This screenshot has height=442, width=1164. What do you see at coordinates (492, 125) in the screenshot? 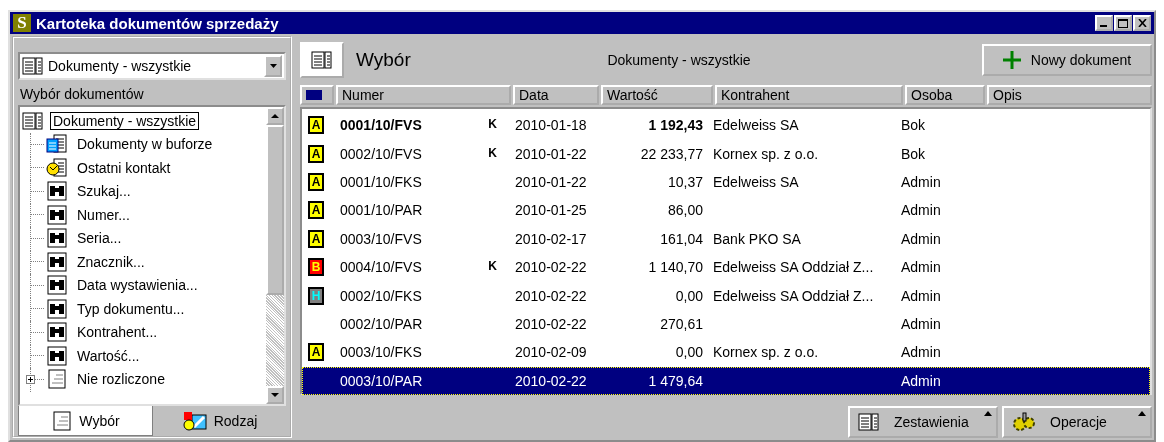
I see `table-cell: K` at bounding box center [492, 125].